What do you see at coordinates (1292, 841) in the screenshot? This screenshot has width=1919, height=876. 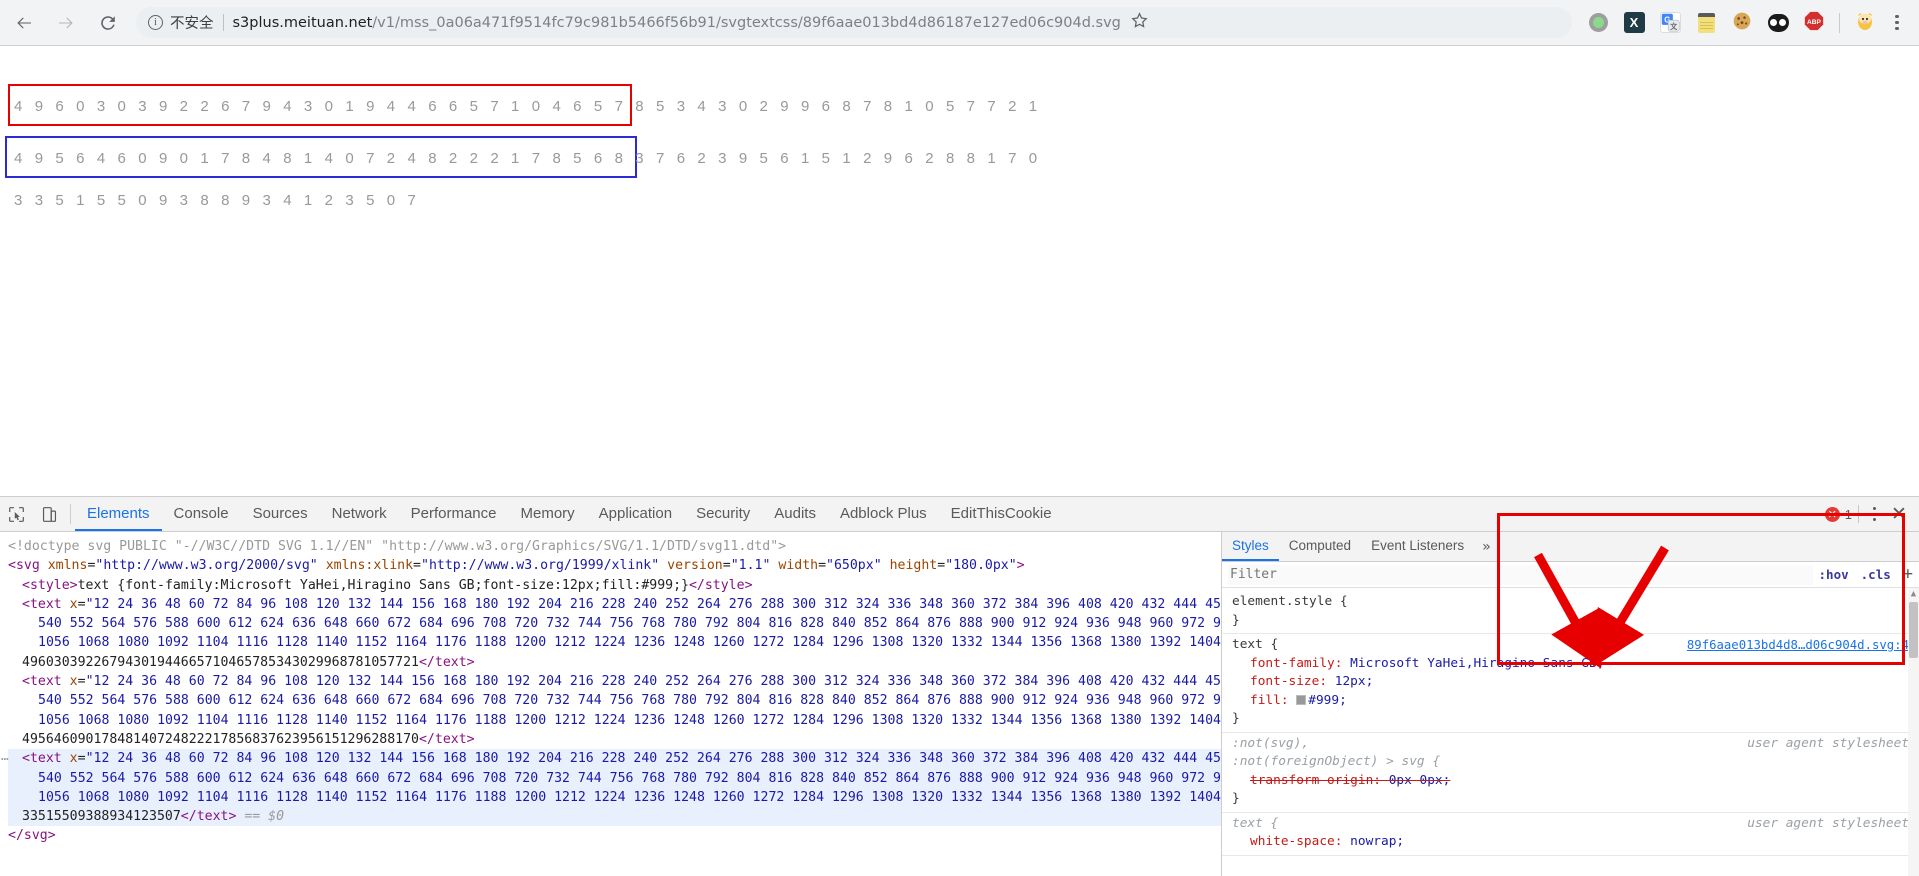 I see `rule3-prop0-name: white-space` at bounding box center [1292, 841].